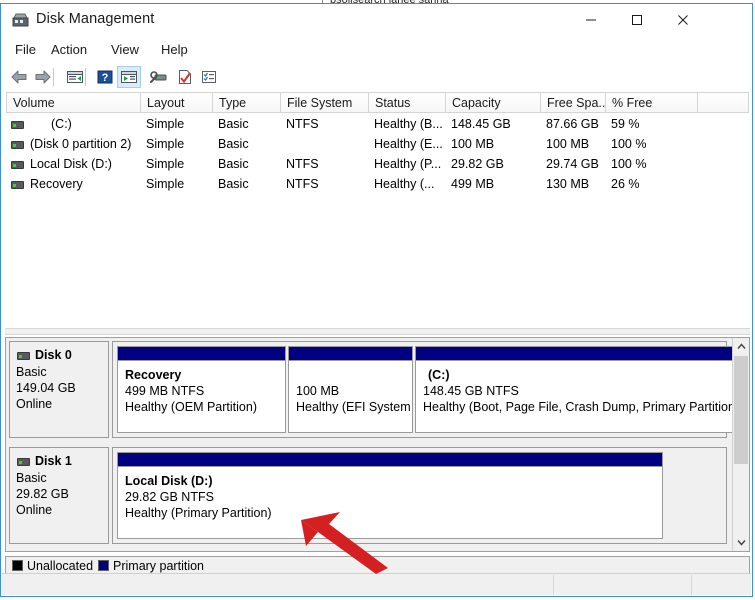 The height and width of the screenshot is (600, 755). Describe the element at coordinates (723, 102) in the screenshot. I see `column-header-filler` at that location.